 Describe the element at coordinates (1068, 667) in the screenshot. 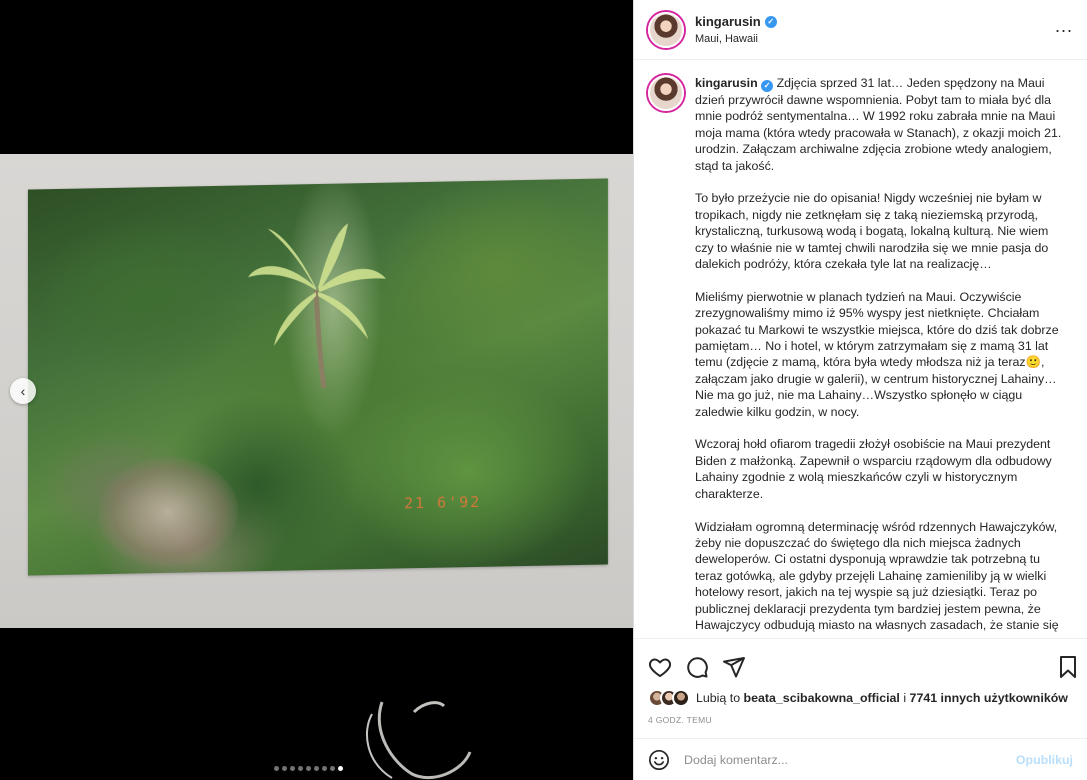

I see `bookmark-icon` at that location.